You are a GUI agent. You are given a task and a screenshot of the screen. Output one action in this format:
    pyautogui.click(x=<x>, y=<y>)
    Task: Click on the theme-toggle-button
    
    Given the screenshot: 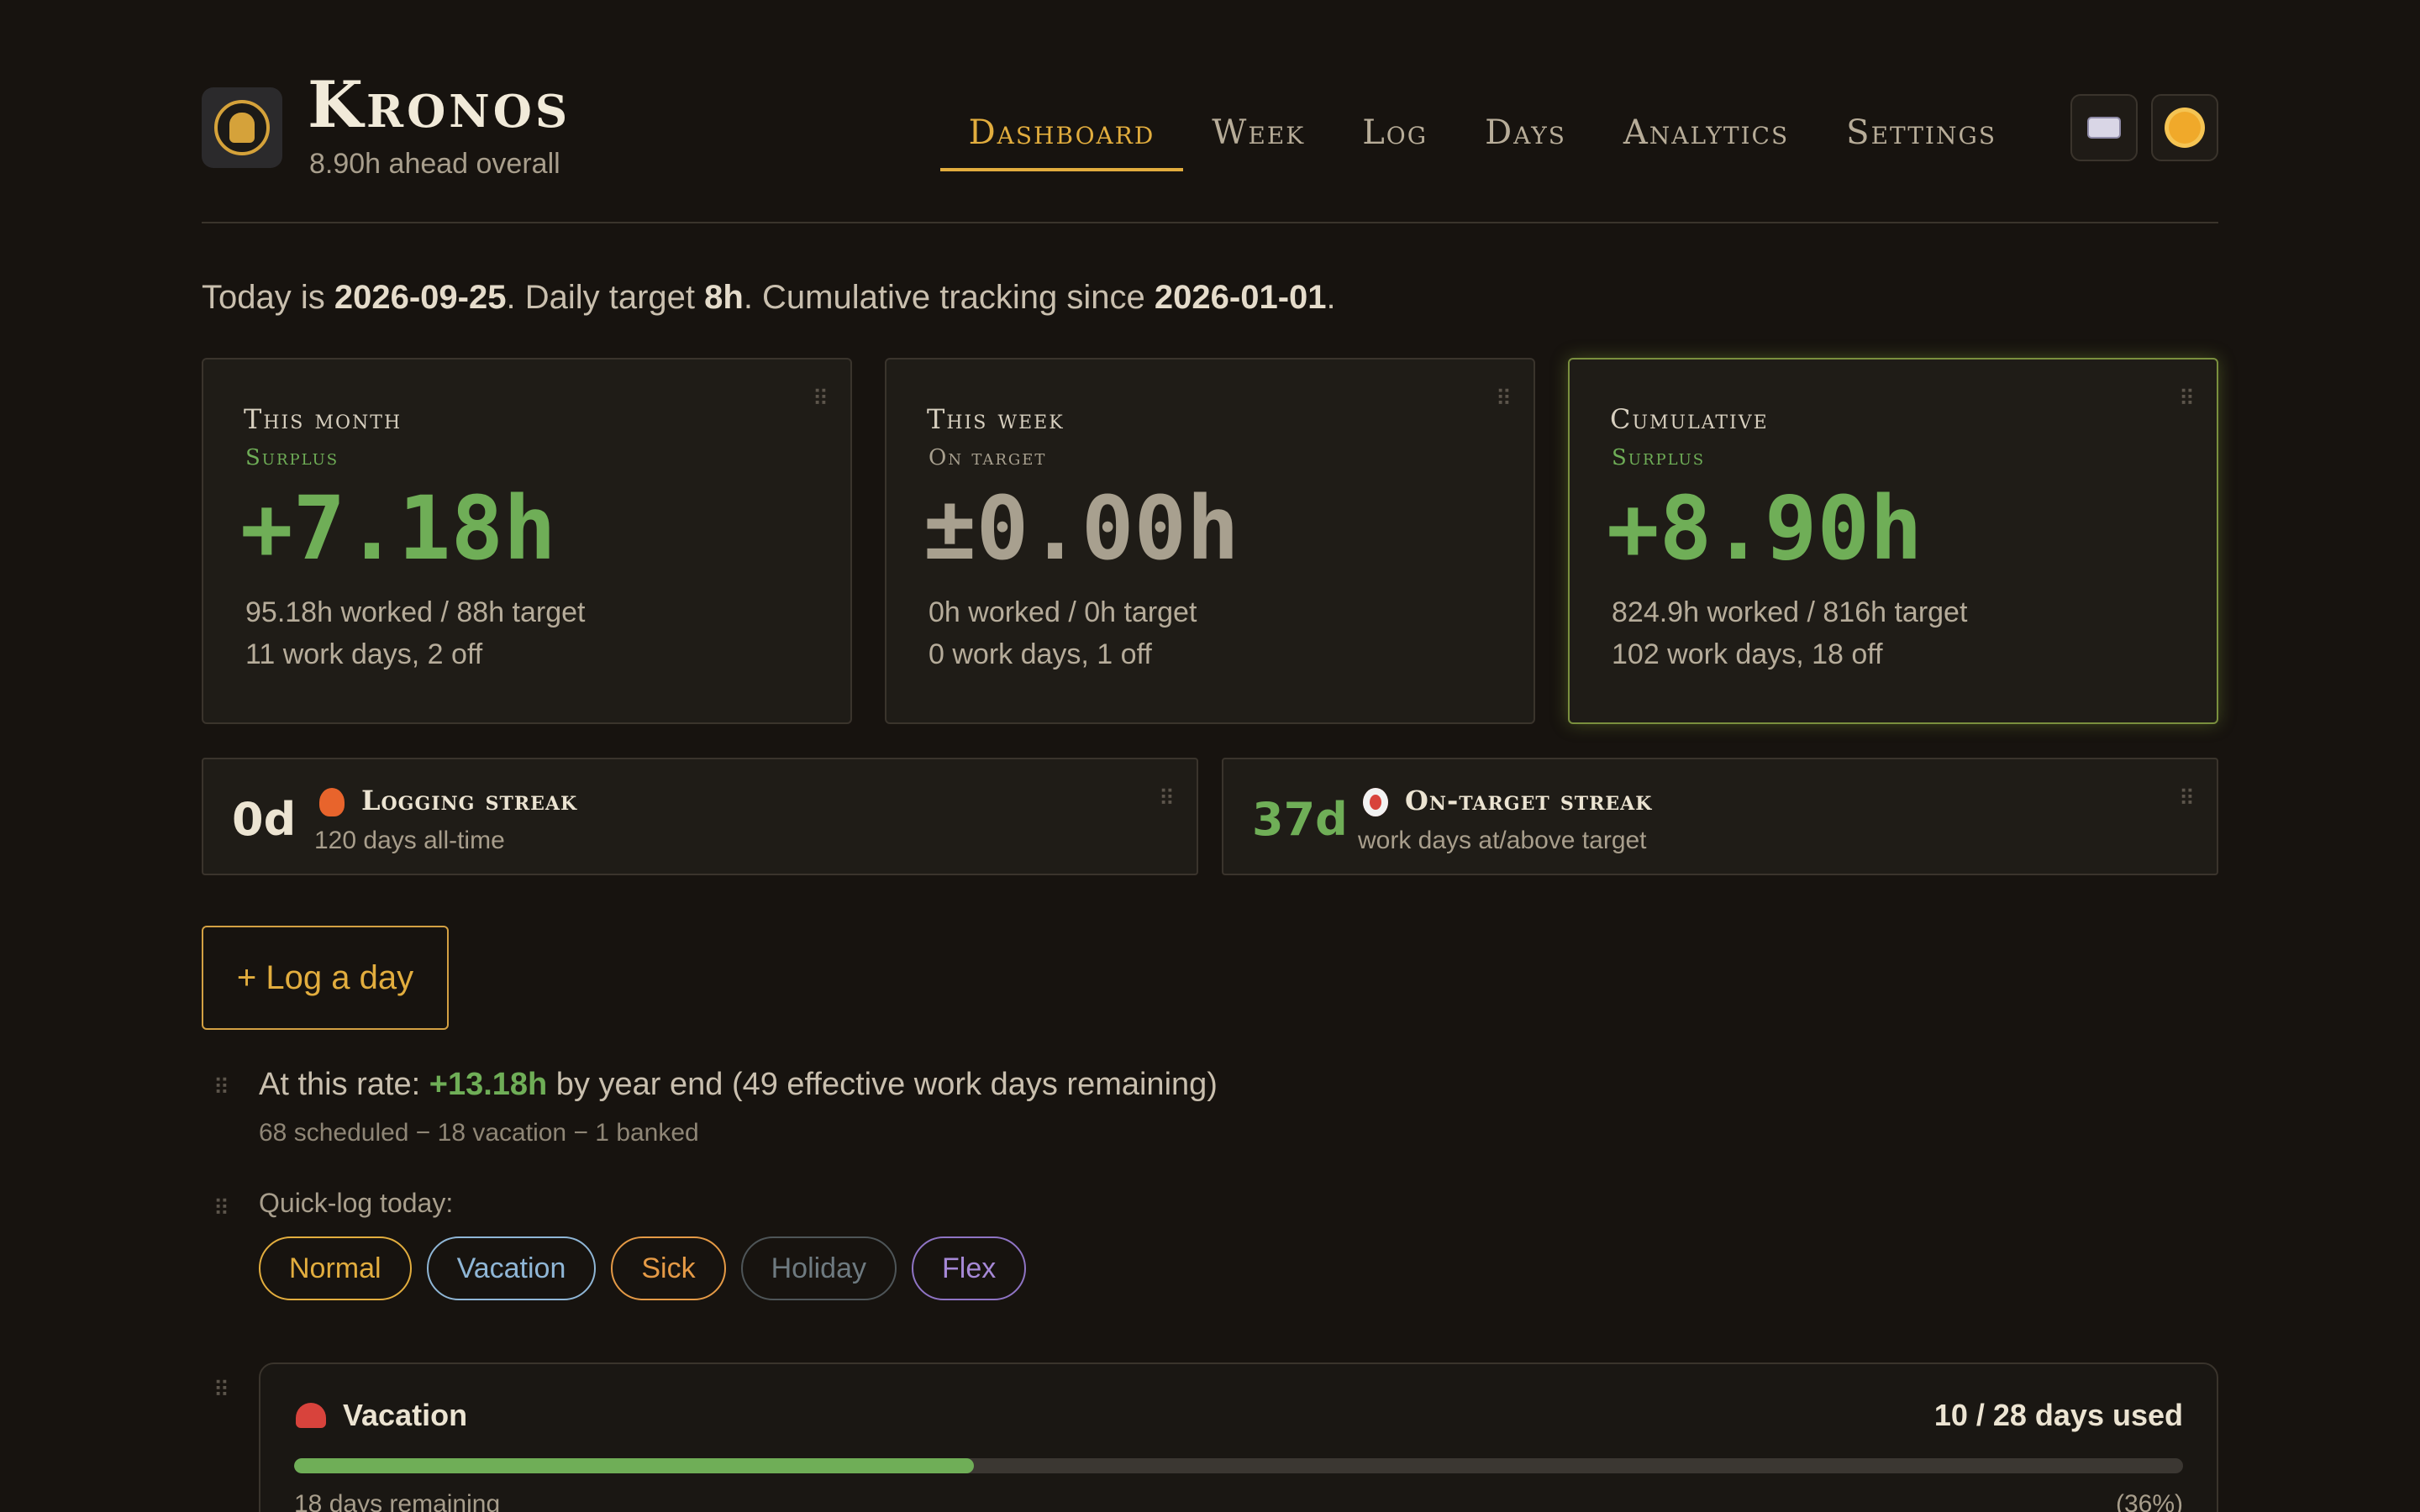 What is the action you would take?
    pyautogui.click(x=2184, y=127)
    